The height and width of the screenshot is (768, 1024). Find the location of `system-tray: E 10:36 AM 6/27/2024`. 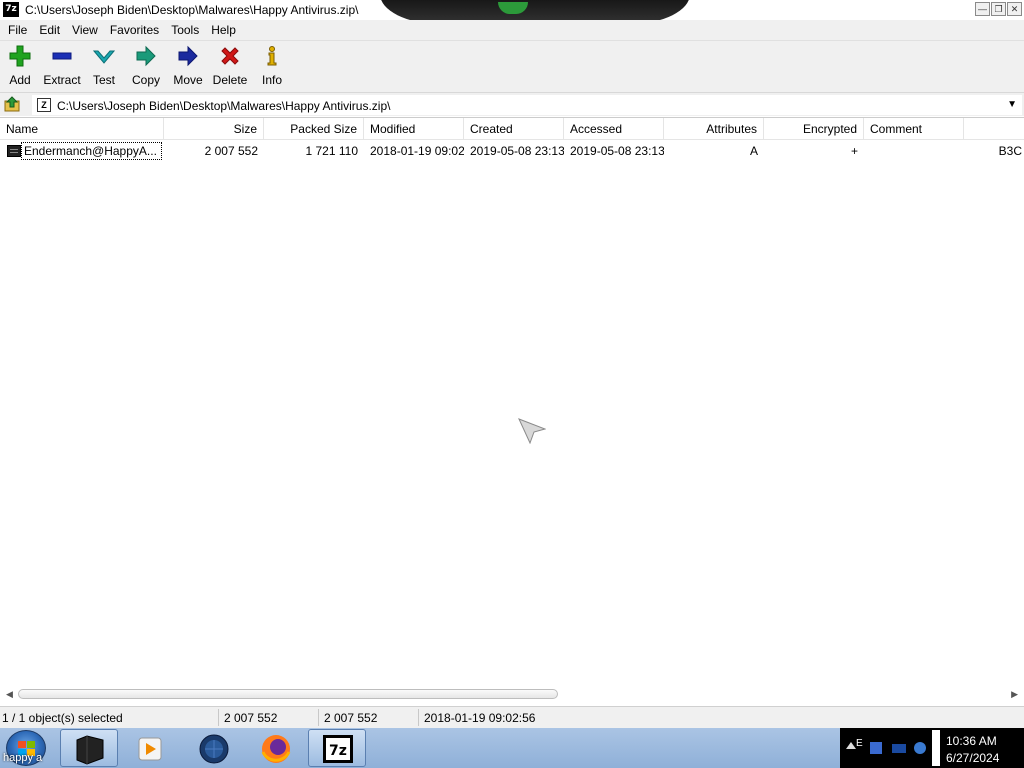

system-tray: E 10:36 AM 6/27/2024 is located at coordinates (932, 748).